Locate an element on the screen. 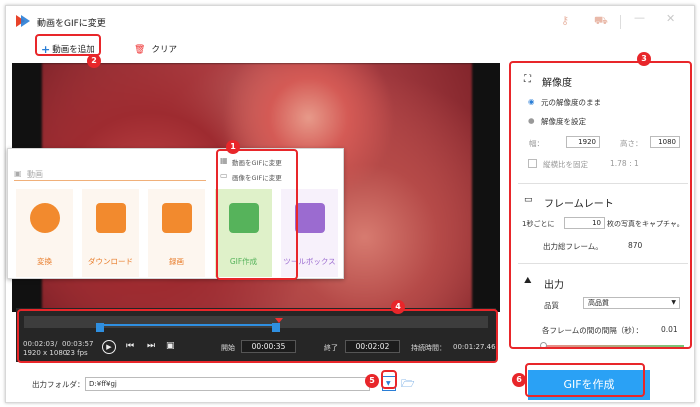 Image resolution: width=700 pixels, height=407 pixels. key-icon: ⚷ is located at coordinates (565, 20).